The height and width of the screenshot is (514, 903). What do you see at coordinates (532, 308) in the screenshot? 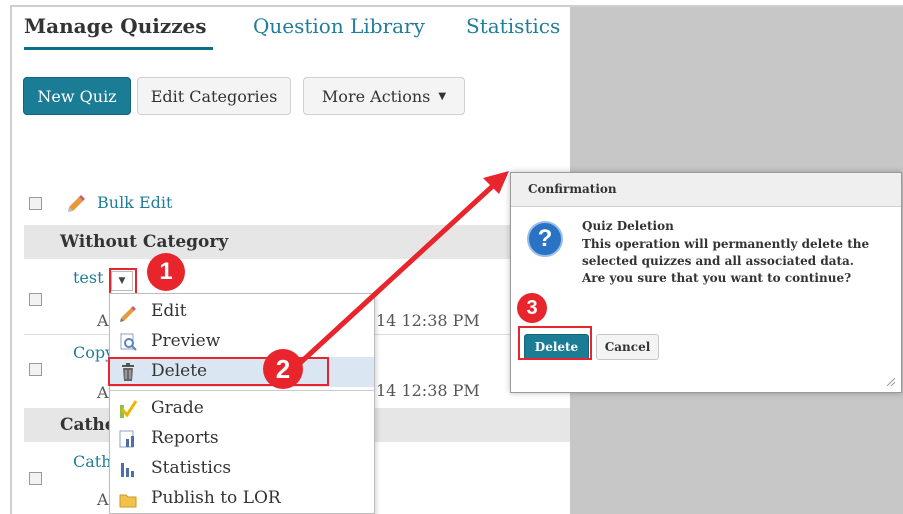
I see `step-badge-3: 3` at bounding box center [532, 308].